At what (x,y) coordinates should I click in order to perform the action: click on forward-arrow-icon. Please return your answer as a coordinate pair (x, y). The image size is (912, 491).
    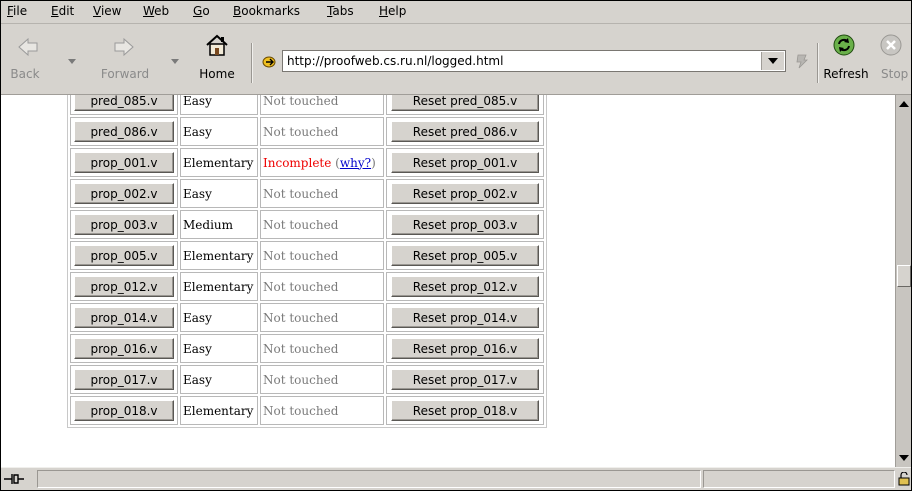
    Looking at the image, I should click on (124, 47).